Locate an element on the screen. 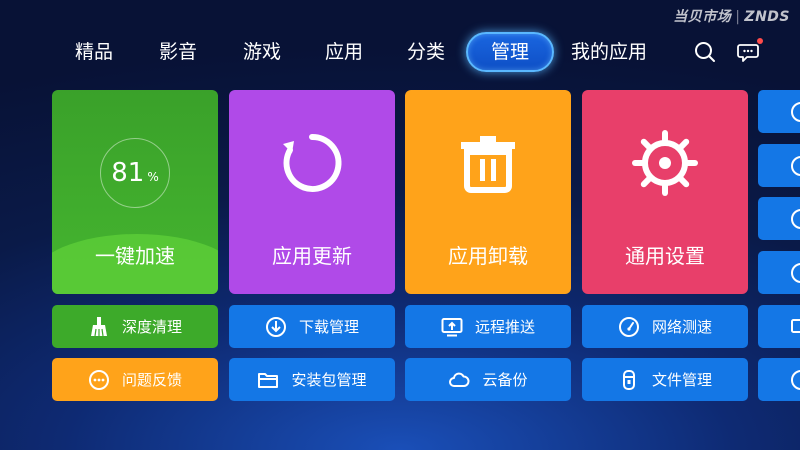 The height and width of the screenshot is (450, 800). tile-uninstall: 应用卸载 is located at coordinates (488, 192).